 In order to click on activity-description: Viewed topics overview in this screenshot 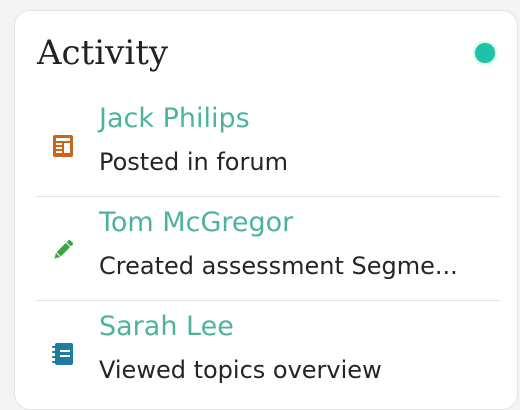, I will do `click(240, 370)`.